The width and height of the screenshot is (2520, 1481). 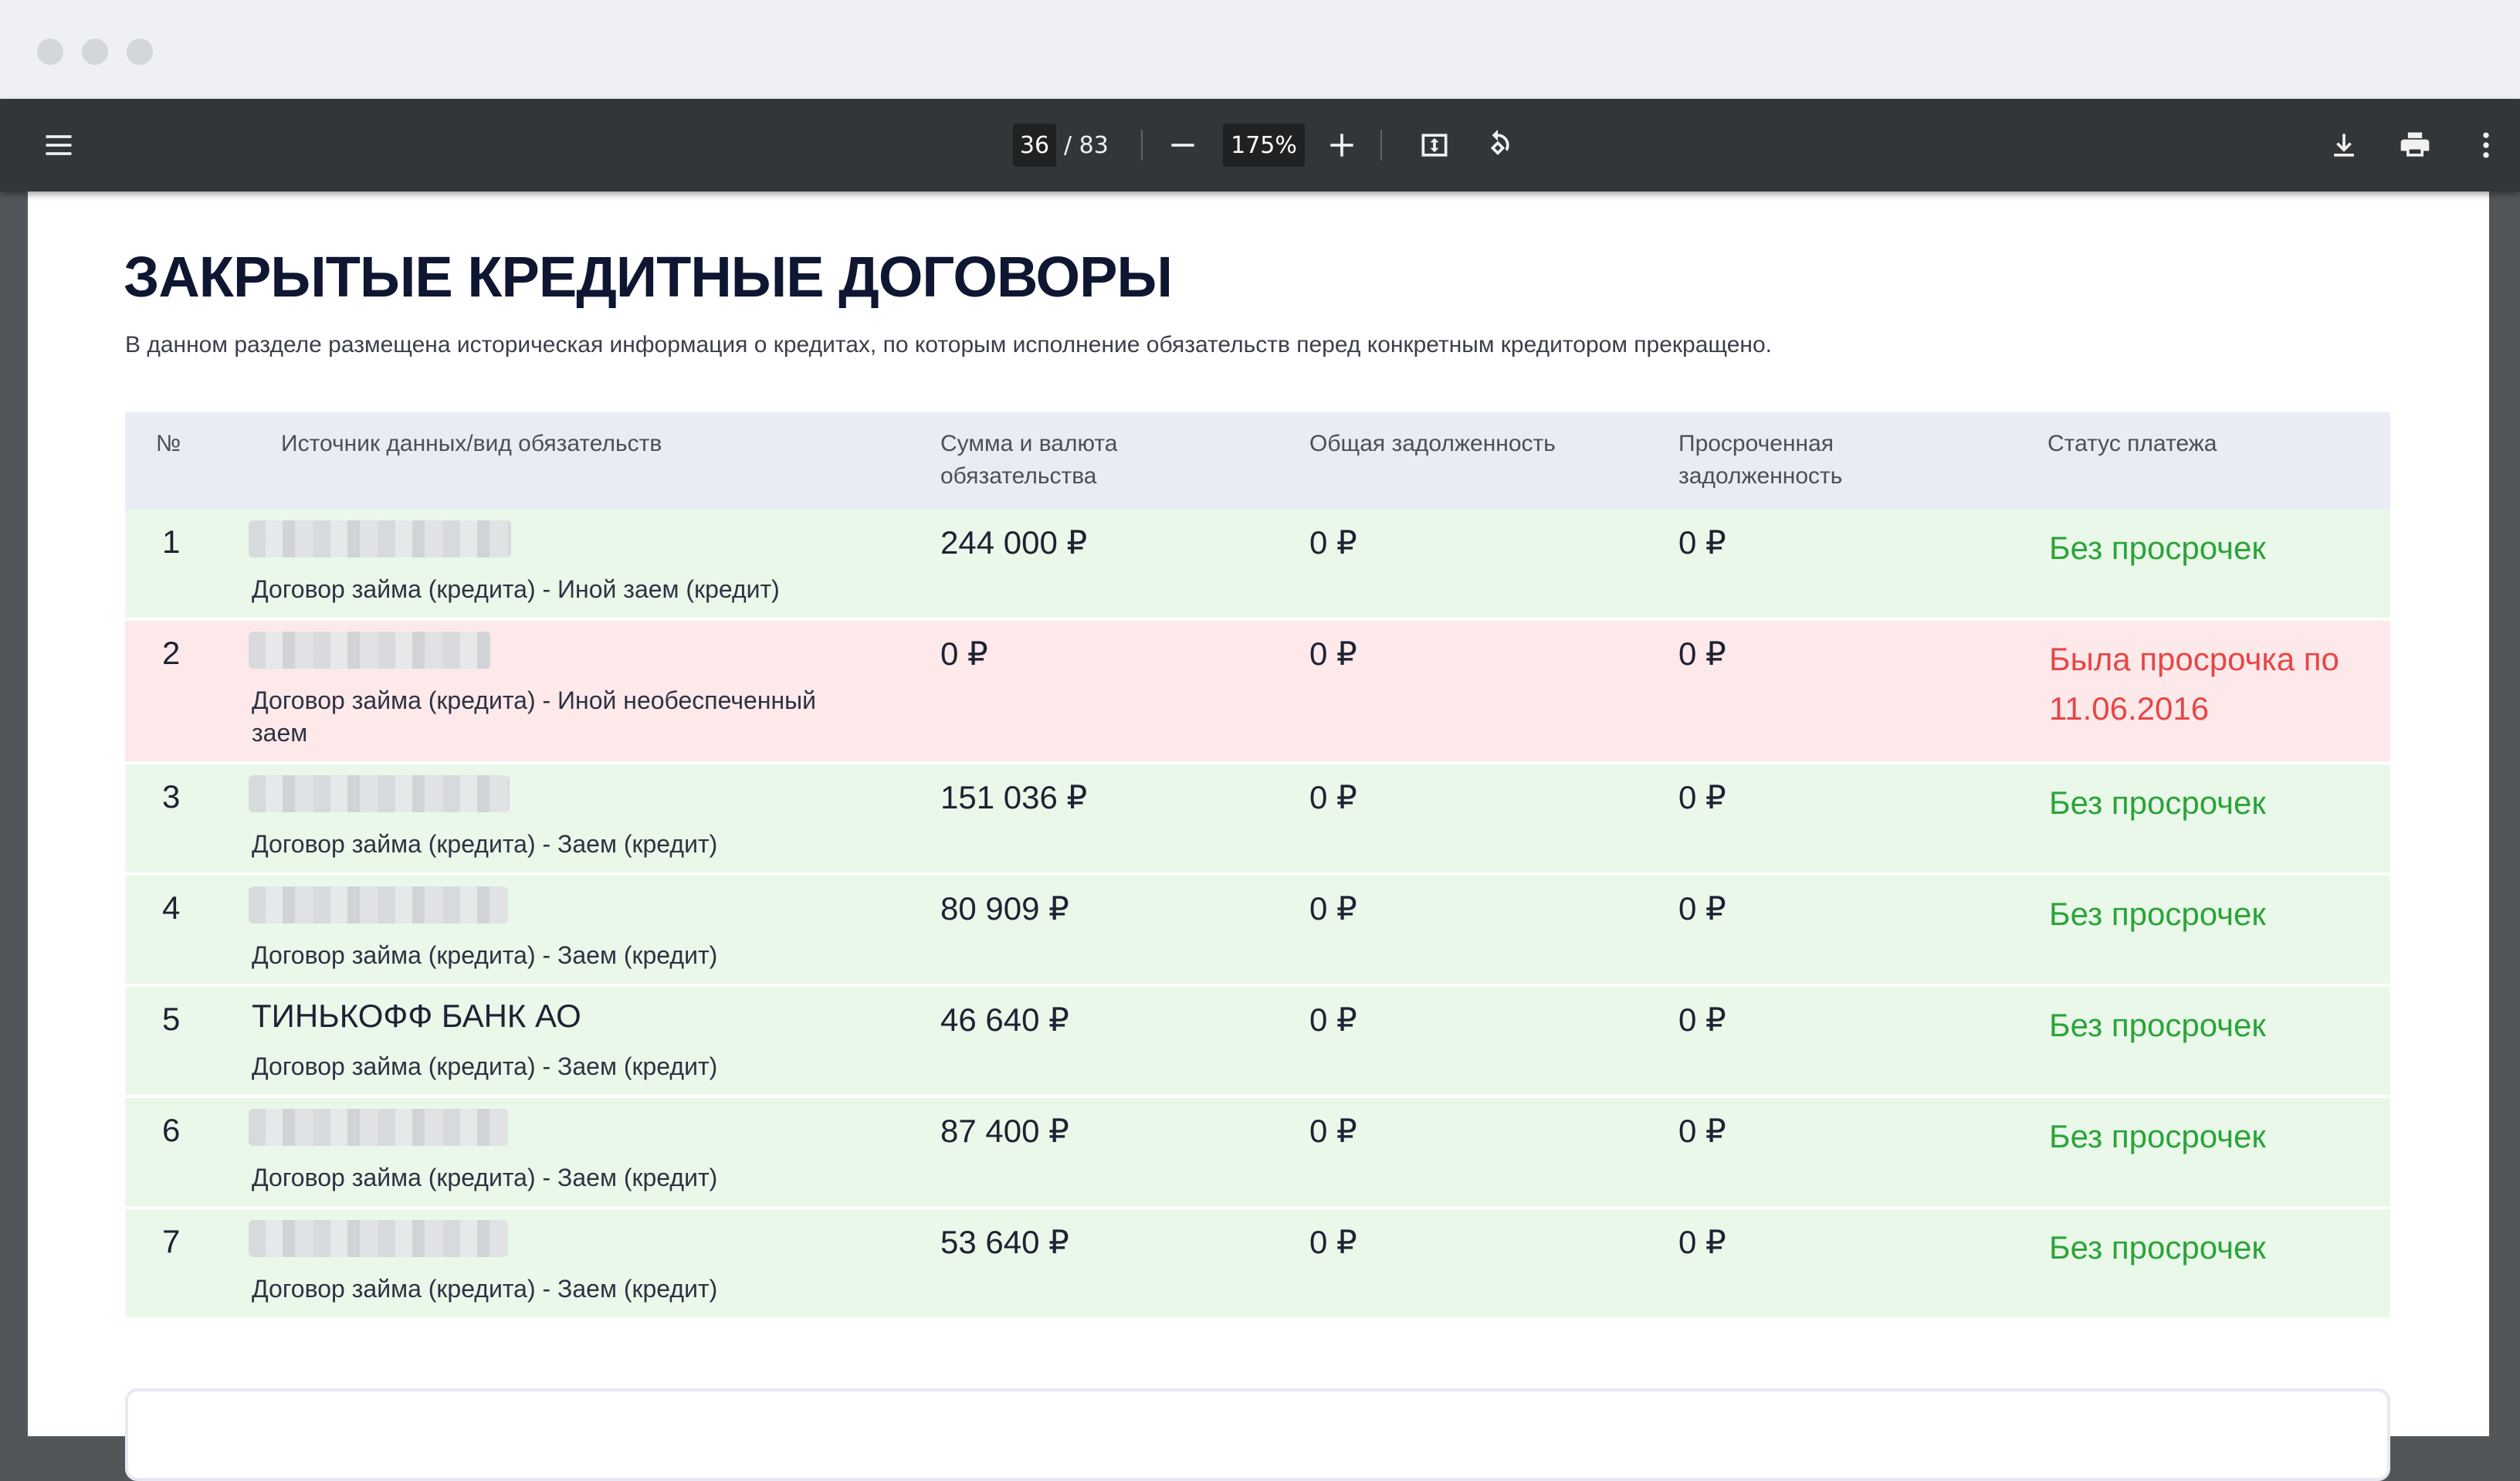 What do you see at coordinates (2415, 145) in the screenshot?
I see `print-icon` at bounding box center [2415, 145].